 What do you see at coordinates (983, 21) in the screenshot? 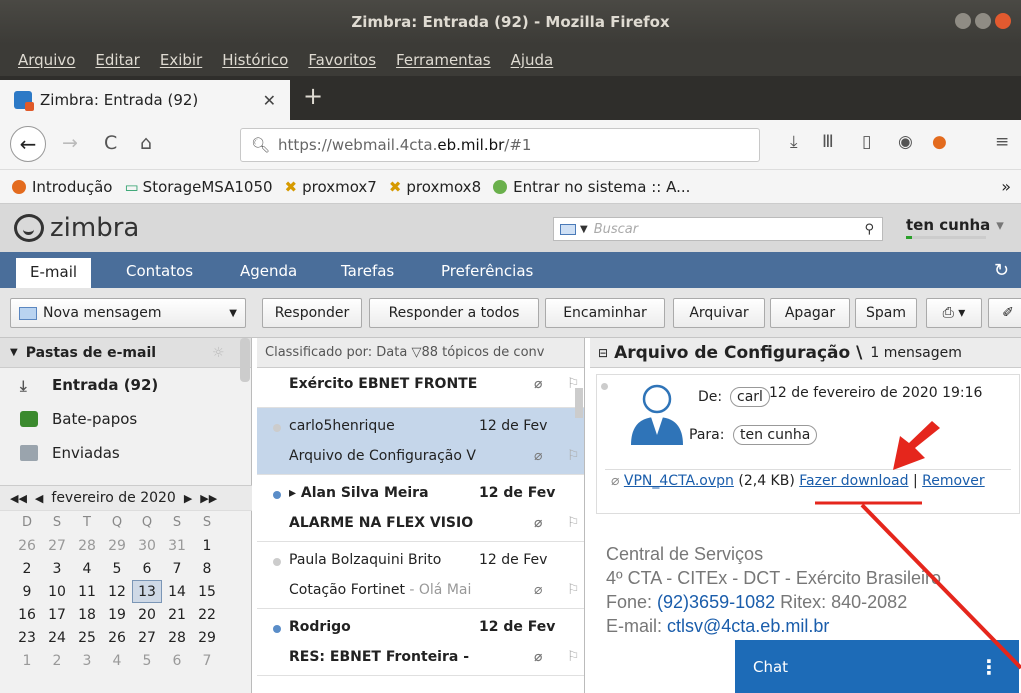
I see `maximize-button` at bounding box center [983, 21].